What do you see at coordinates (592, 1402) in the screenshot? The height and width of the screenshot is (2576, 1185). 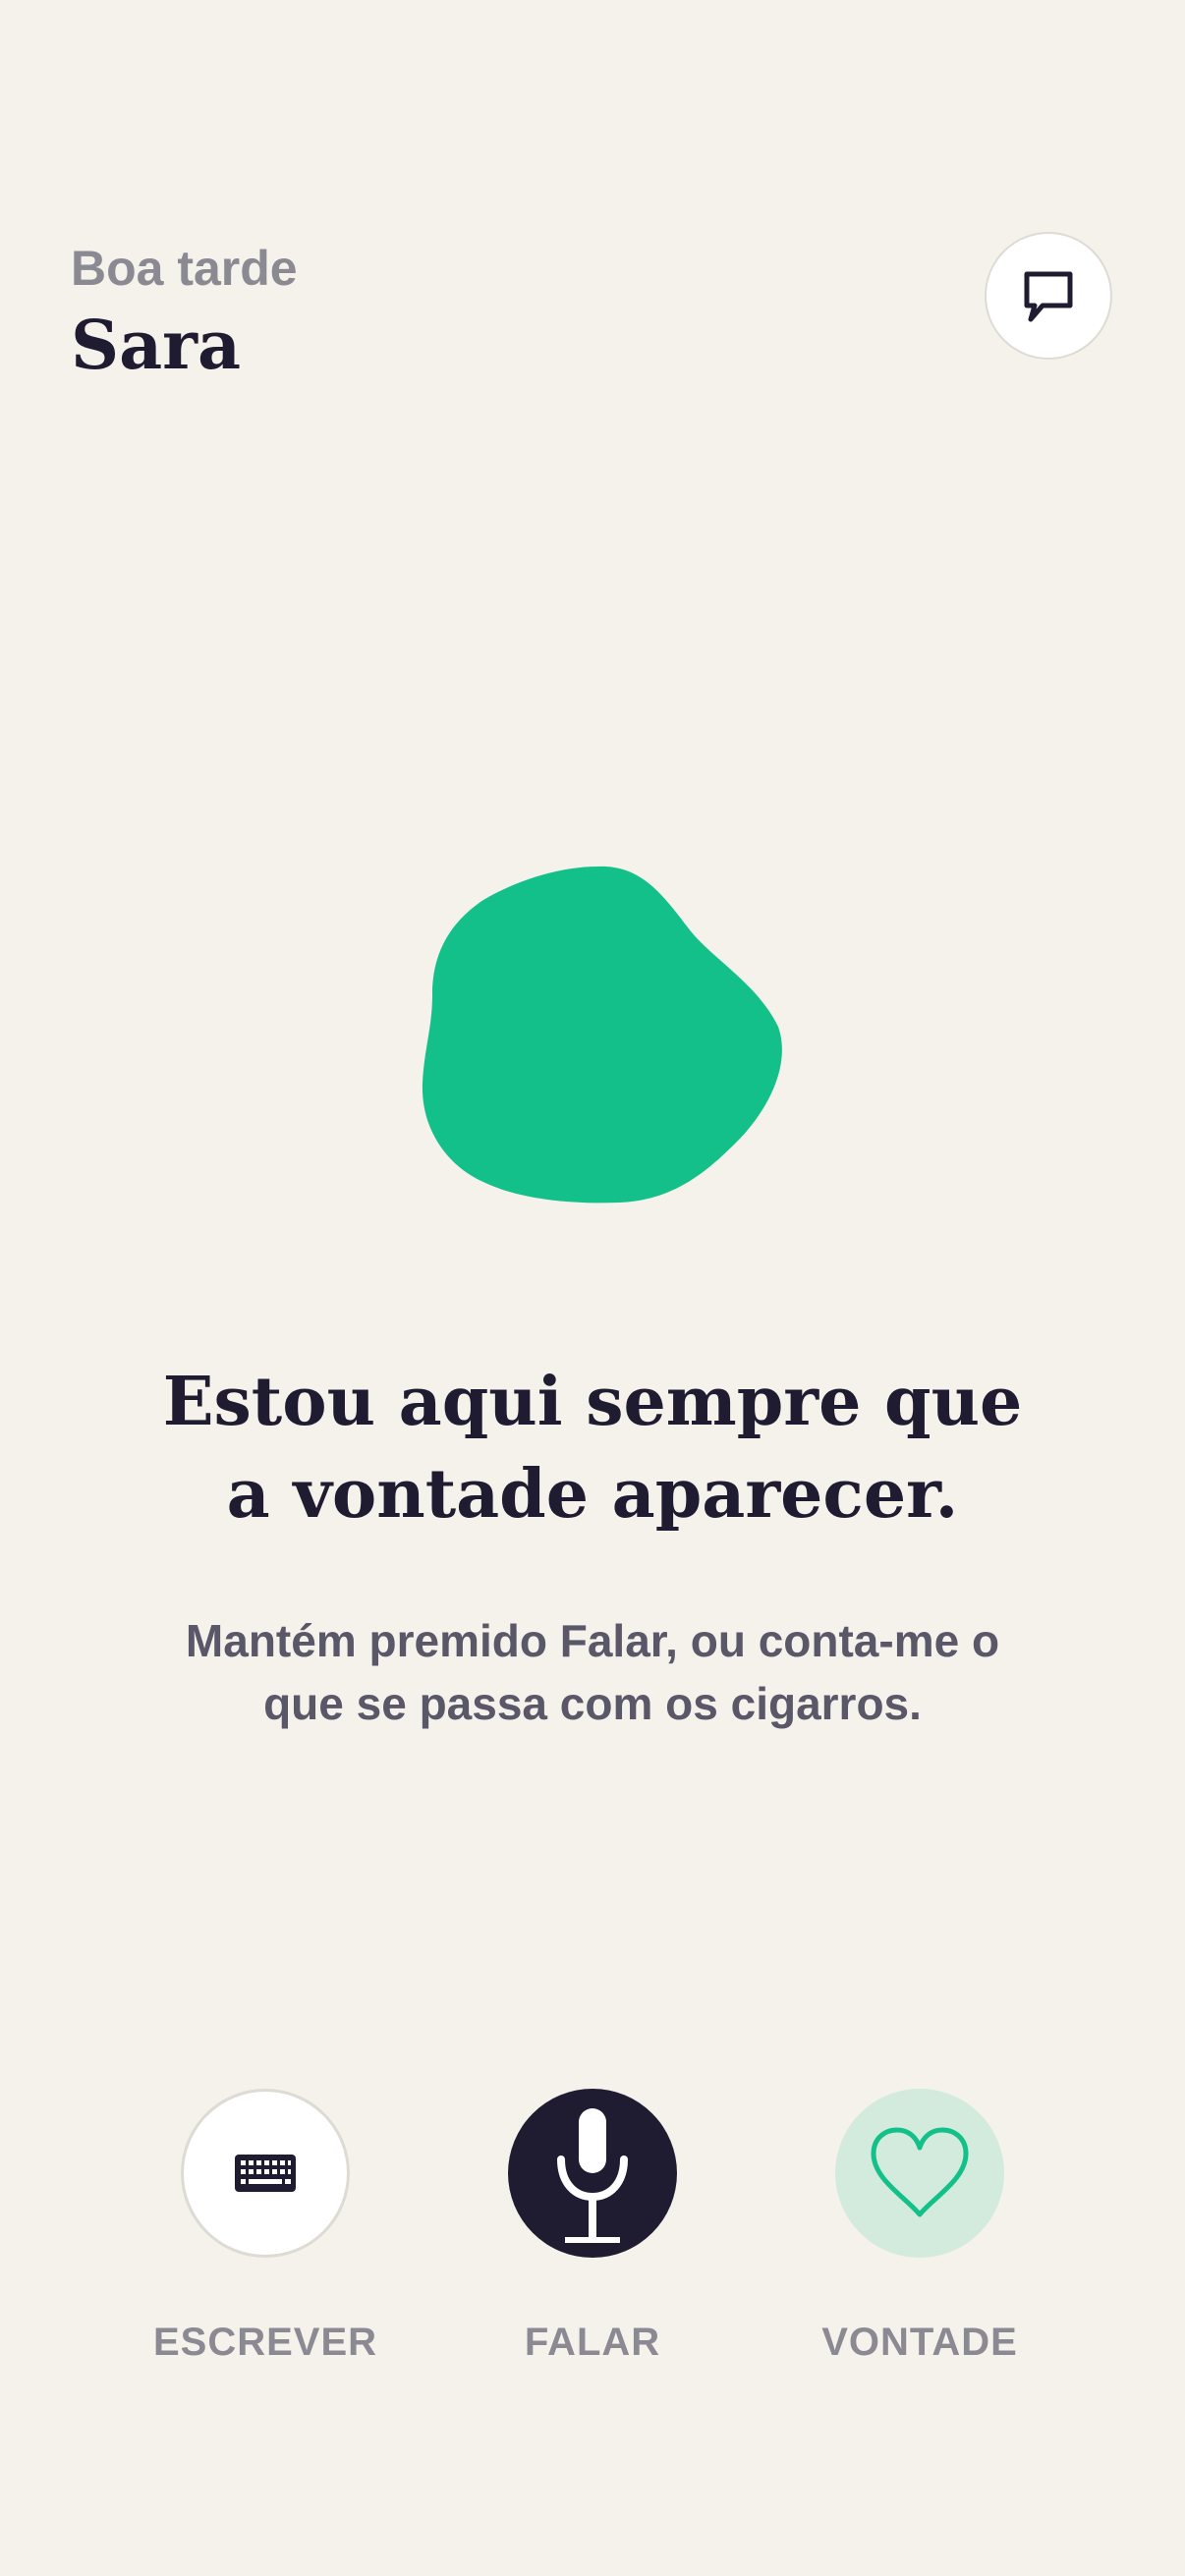 I see `headline-line-1: Estou aqui sempre que` at bounding box center [592, 1402].